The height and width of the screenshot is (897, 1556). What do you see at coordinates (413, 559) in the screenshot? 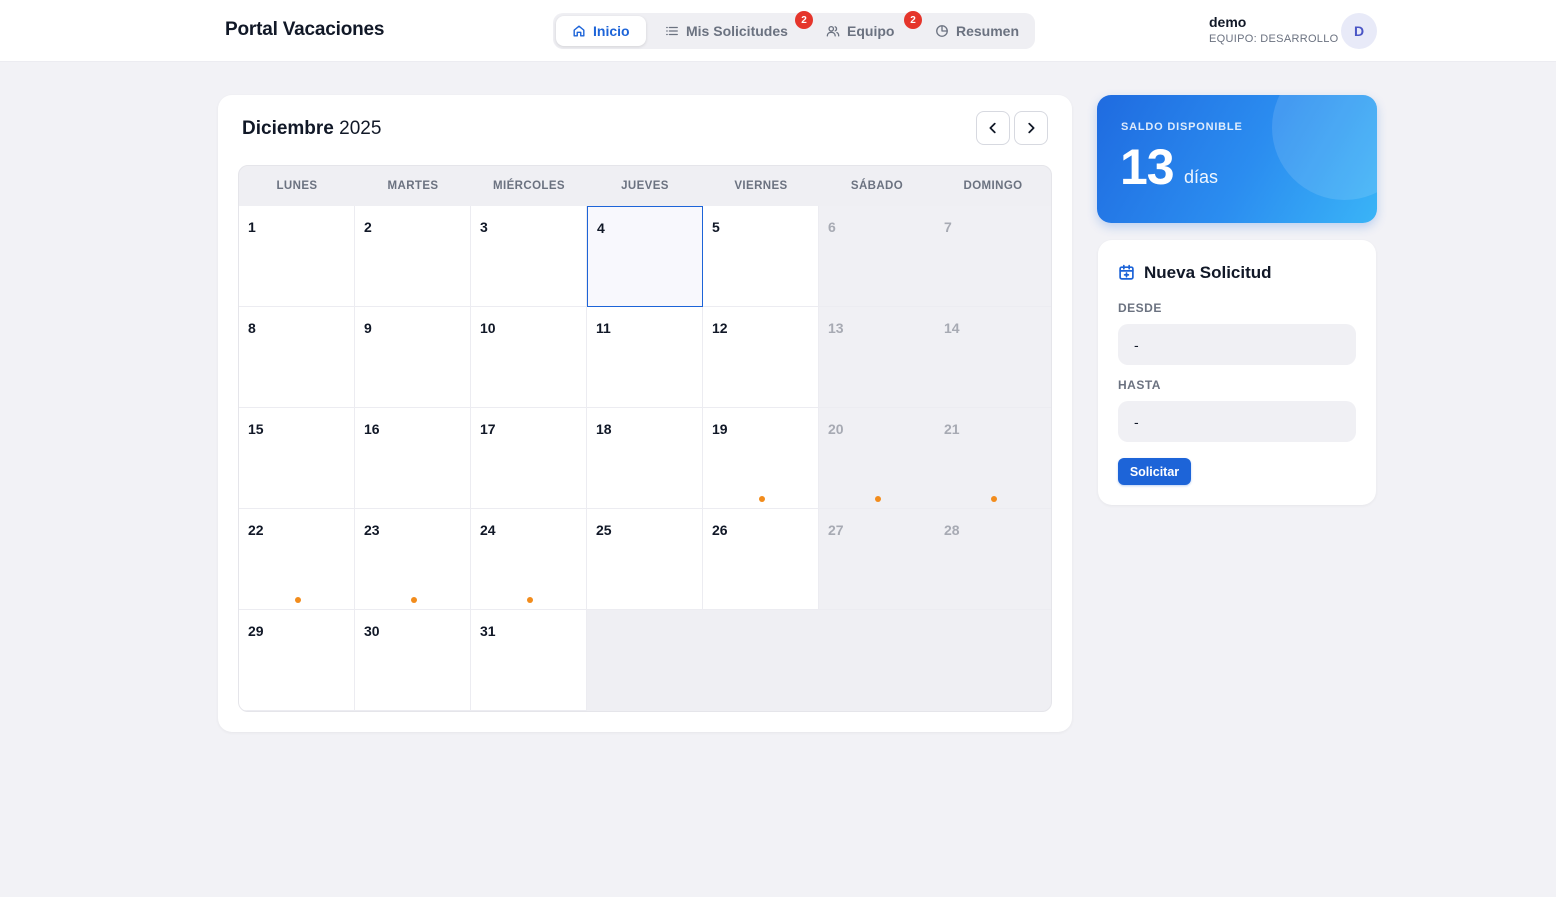
I see `calendar-day: 23` at bounding box center [413, 559].